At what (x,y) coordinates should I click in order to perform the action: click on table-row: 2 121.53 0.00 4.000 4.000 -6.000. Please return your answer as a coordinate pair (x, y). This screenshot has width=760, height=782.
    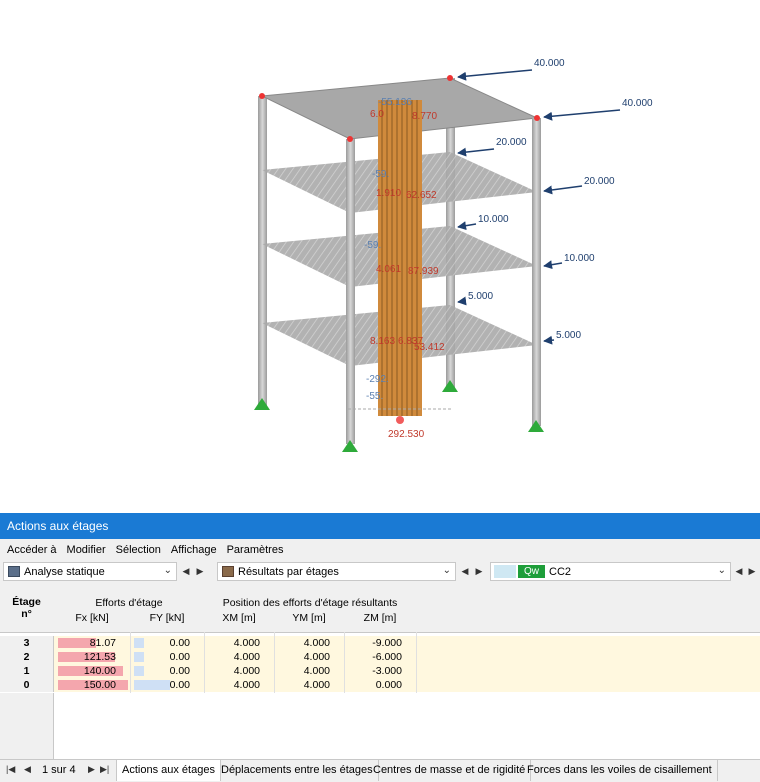
    Looking at the image, I should click on (380, 657).